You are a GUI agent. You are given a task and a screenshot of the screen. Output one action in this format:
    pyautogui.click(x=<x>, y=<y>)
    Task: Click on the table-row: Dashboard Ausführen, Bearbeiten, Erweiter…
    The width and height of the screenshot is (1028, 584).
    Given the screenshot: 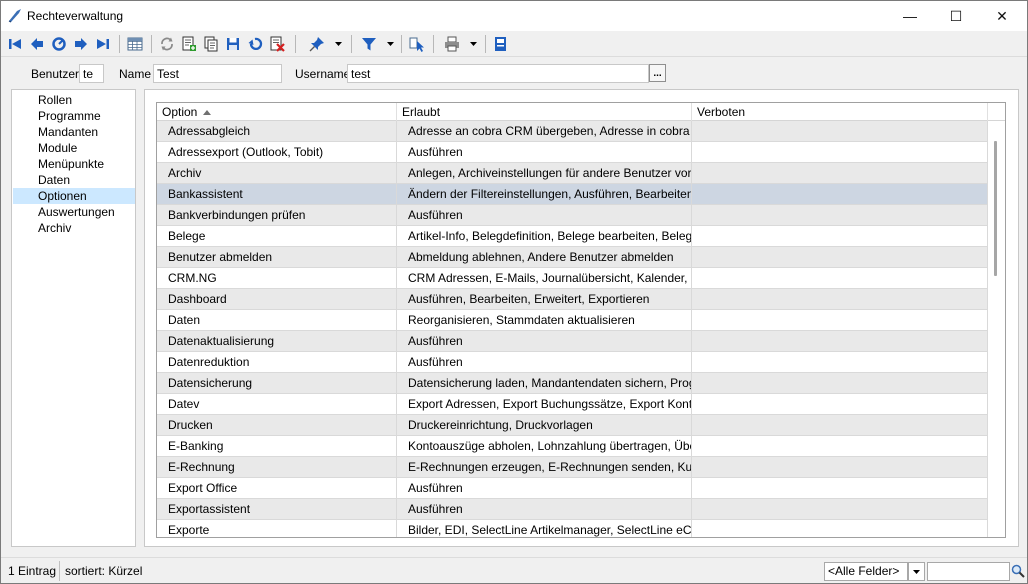 What is the action you would take?
    pyautogui.click(x=572, y=299)
    